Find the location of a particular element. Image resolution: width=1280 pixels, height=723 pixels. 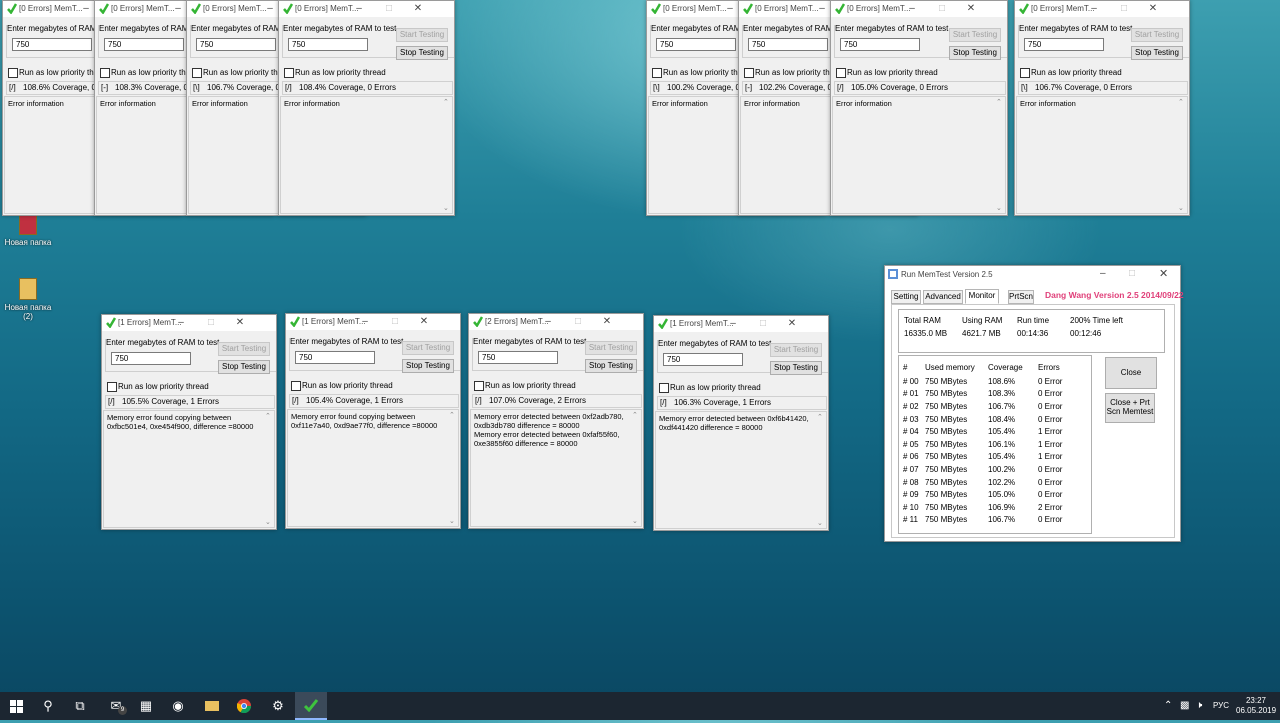

tab-advanced: Advanced is located at coordinates (943, 297).